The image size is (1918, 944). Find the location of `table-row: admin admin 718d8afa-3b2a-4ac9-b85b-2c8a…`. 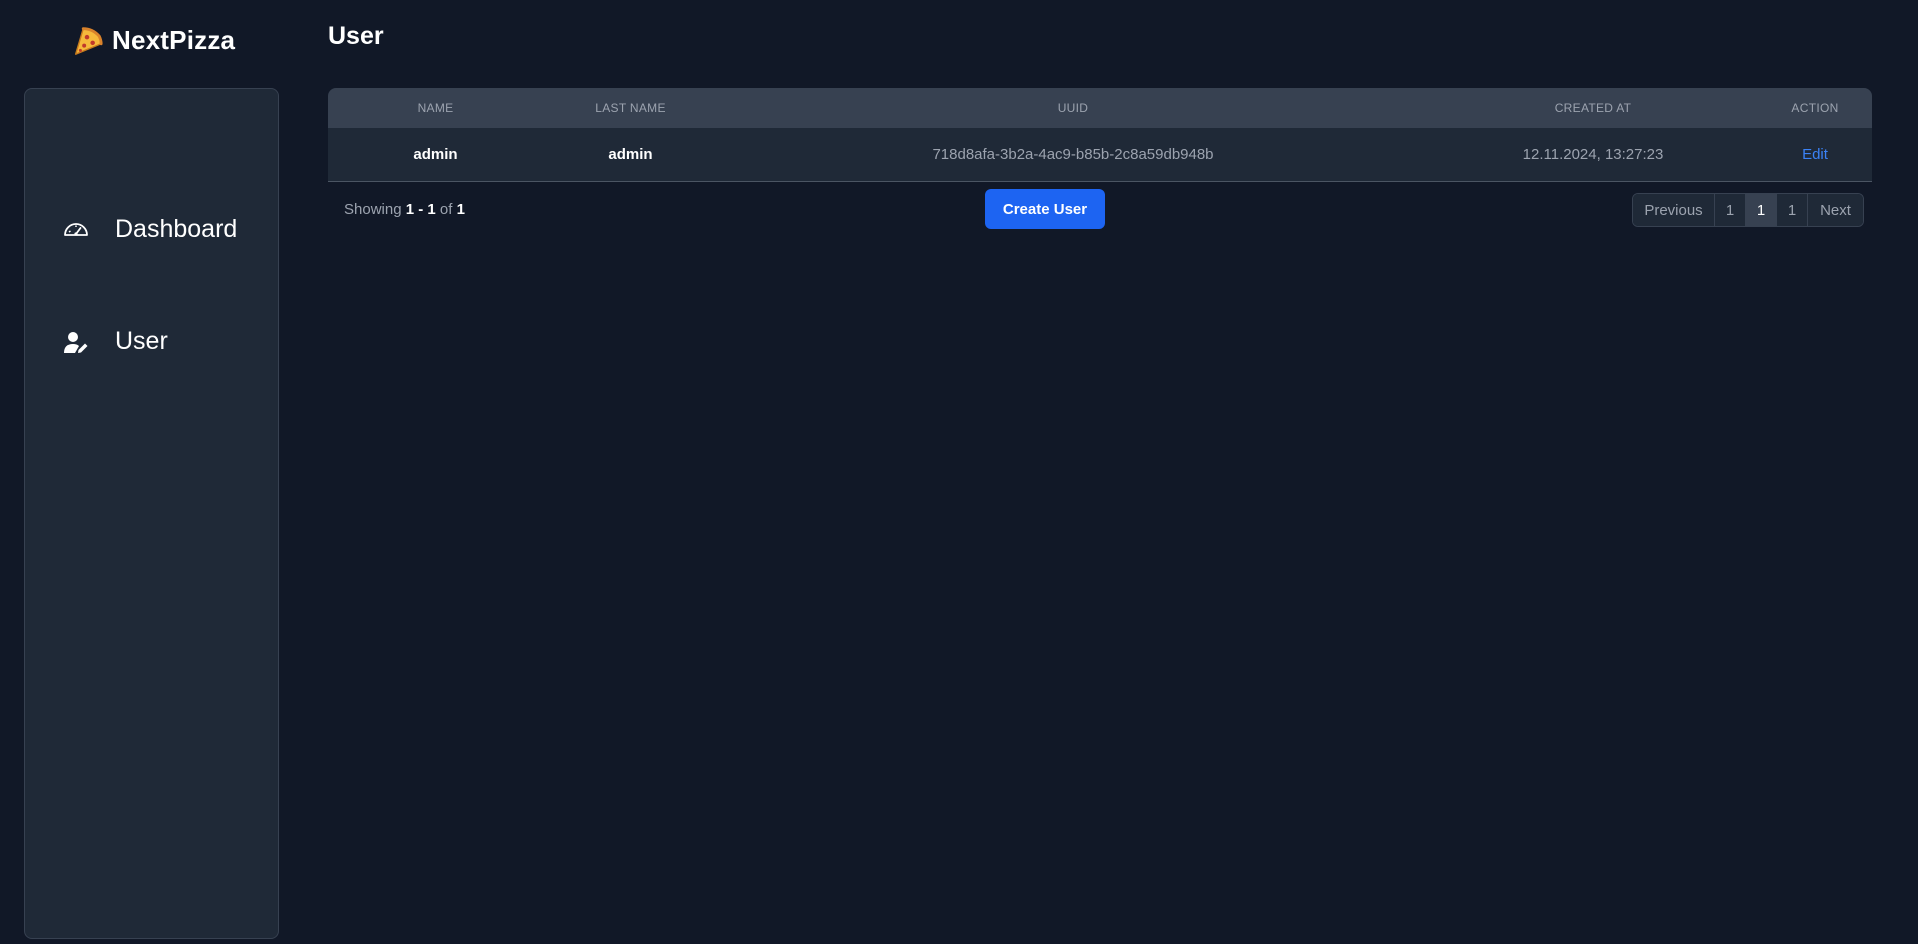

table-row: admin admin 718d8afa-3b2a-4ac9-b85b-2c8a… is located at coordinates (1100, 154).